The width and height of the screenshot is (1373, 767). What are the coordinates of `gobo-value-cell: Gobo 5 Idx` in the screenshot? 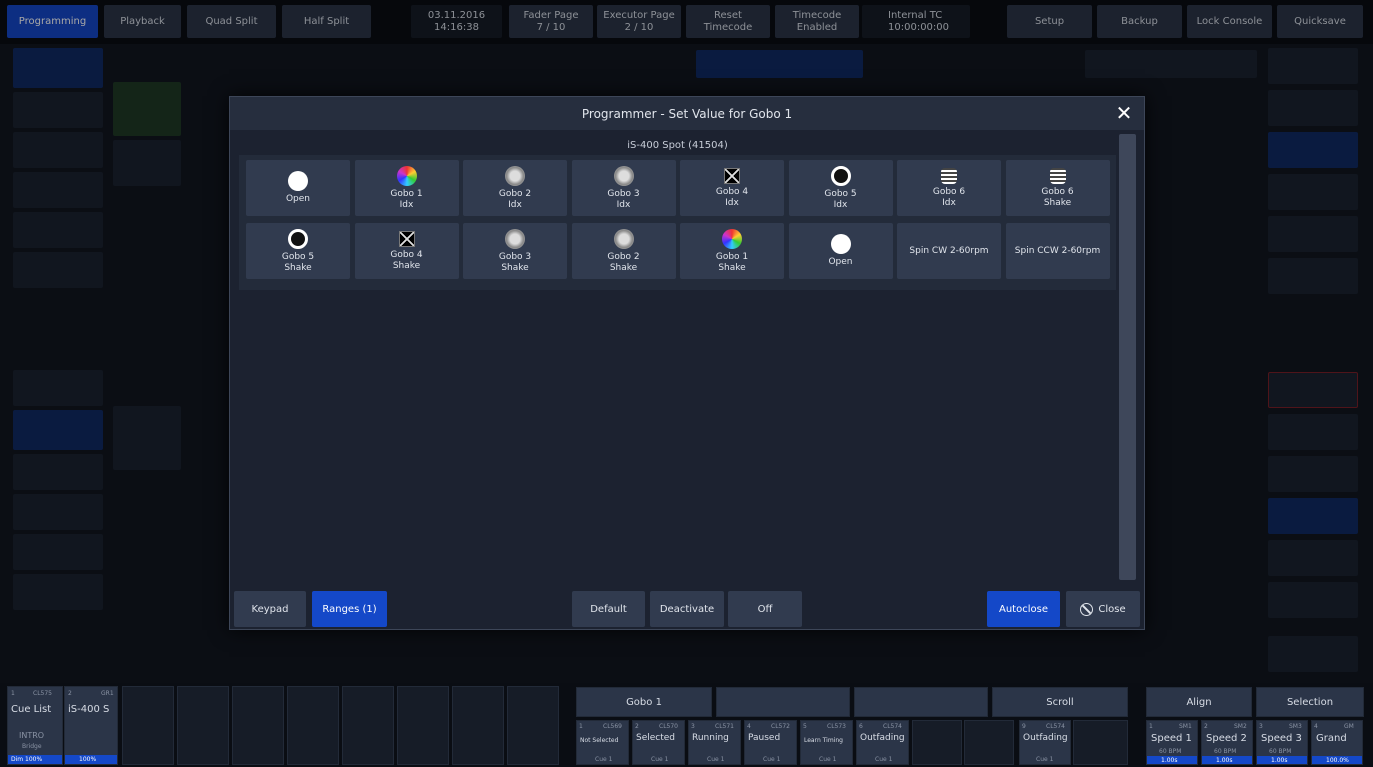 It's located at (840, 188).